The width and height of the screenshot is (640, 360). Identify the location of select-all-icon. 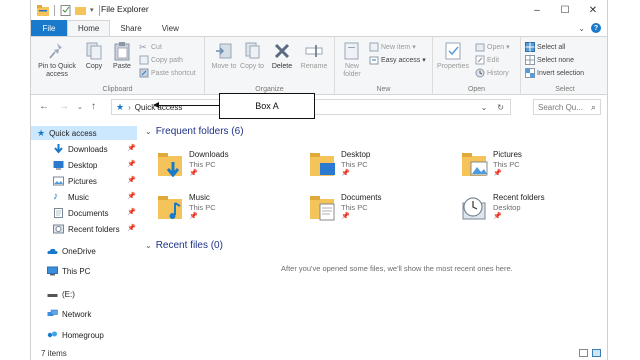
(530, 47).